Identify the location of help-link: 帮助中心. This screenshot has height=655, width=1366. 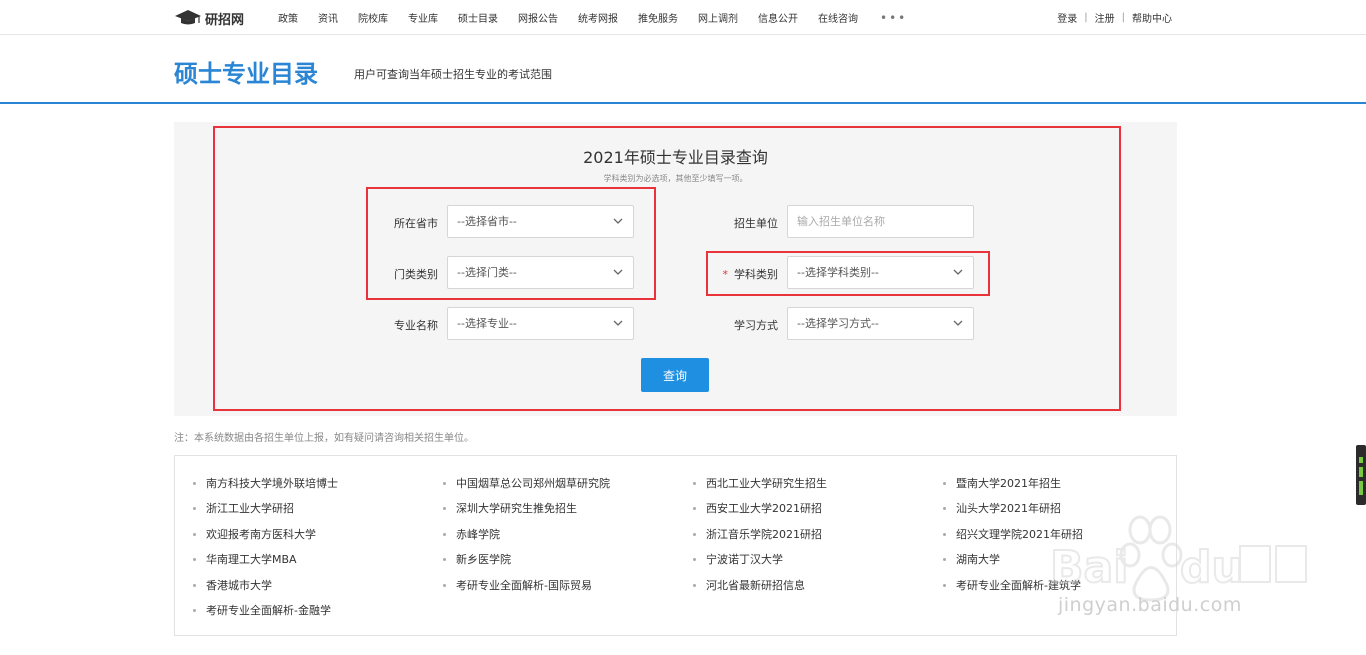
(1152, 17).